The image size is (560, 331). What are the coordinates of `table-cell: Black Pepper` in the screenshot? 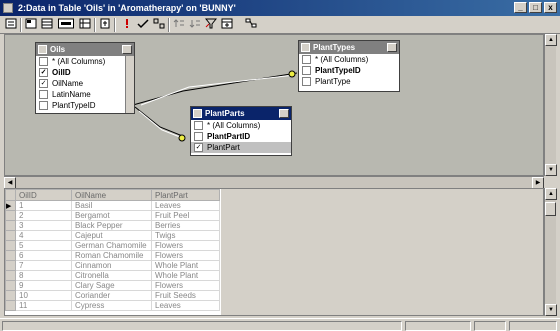 It's located at (111, 225).